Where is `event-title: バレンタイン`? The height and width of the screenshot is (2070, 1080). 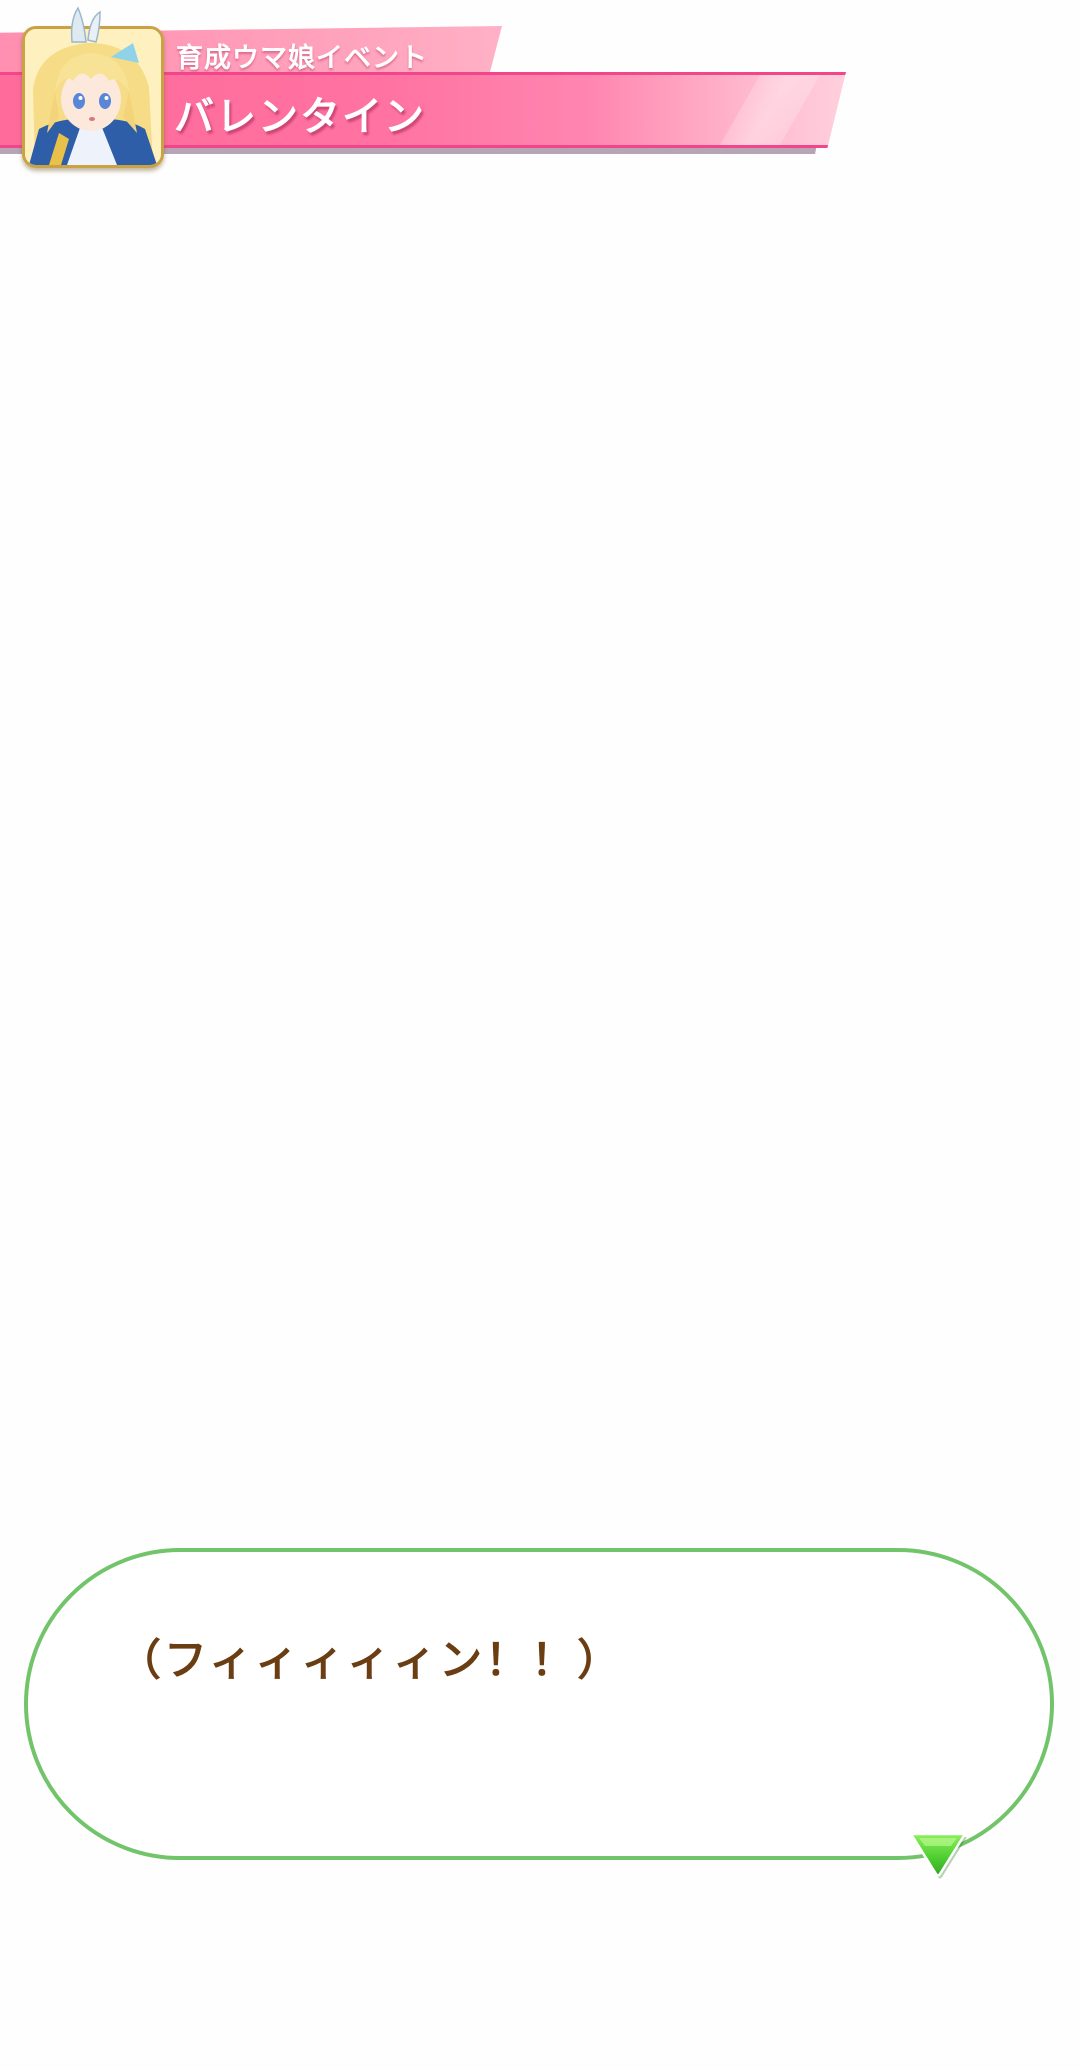 event-title: バレンタイン is located at coordinates (300, 117).